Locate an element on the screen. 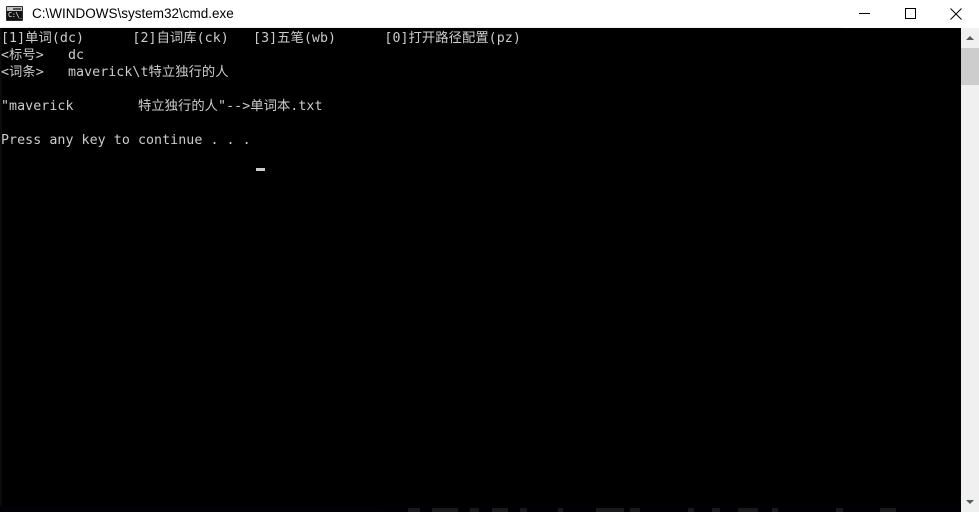 Image resolution: width=979 pixels, height=512 pixels. background-taskbar-sliver is located at coordinates (480, 509).